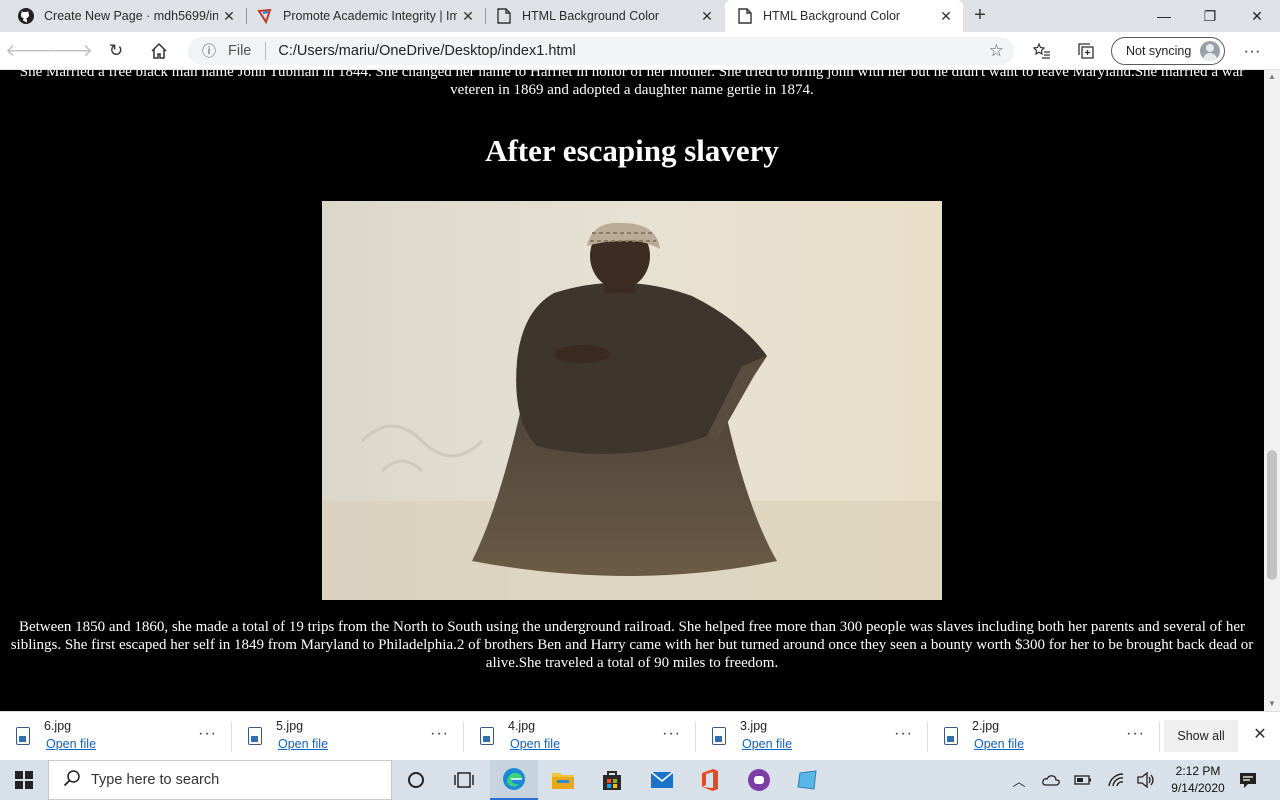  I want to click on download-filename: 6.jpg, so click(58, 726).